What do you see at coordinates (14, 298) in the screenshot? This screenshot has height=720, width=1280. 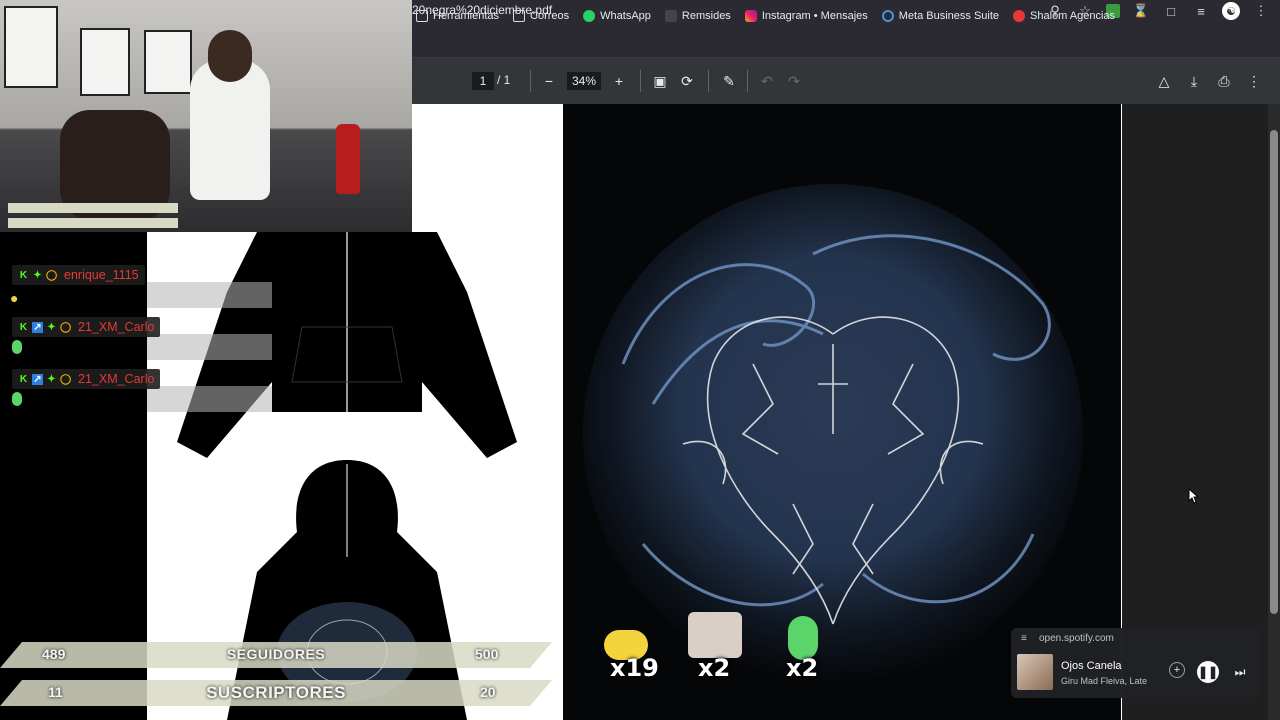 I see `bee-emote-icon: ●` at bounding box center [14, 298].